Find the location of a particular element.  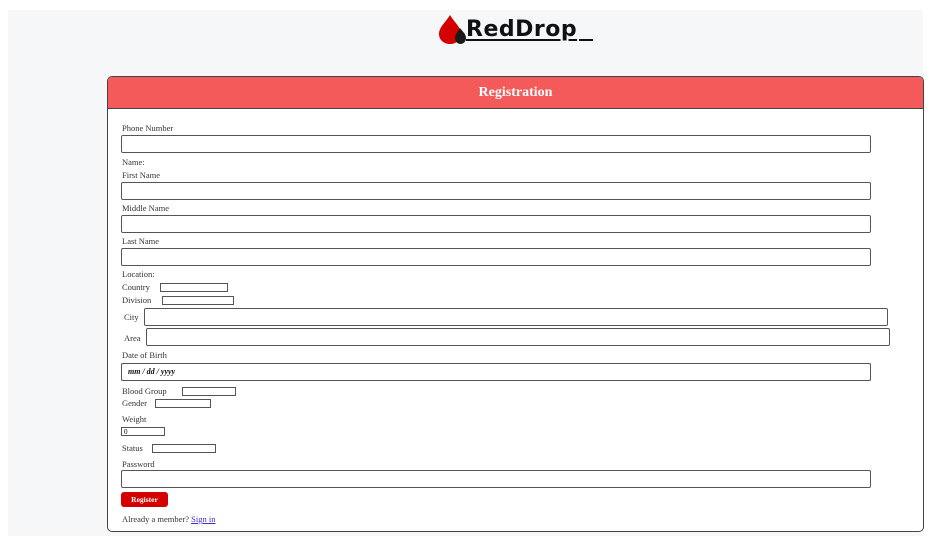

password-label: Password is located at coordinates (138, 464).